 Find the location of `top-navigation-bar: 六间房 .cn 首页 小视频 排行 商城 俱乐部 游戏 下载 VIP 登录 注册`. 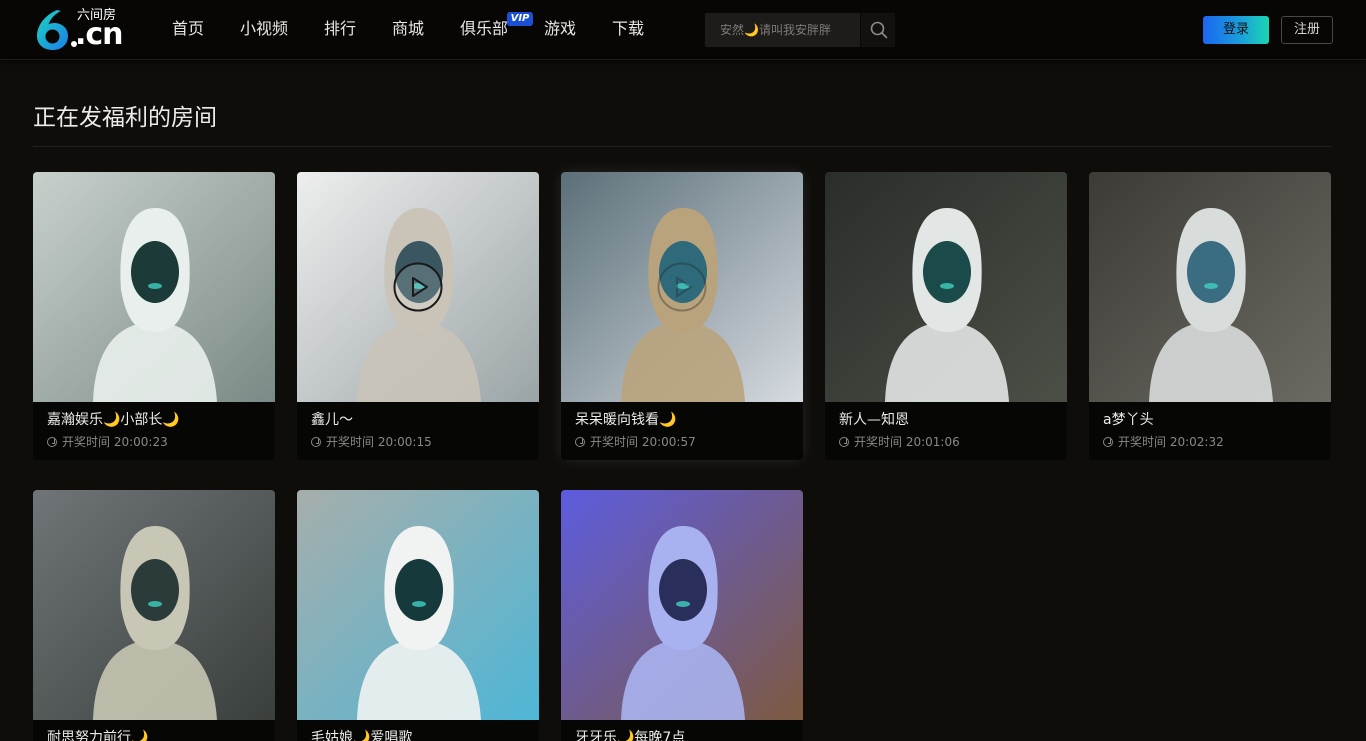

top-navigation-bar: 六间房 .cn 首页 小视频 排行 商城 俱乐部 游戏 下载 VIP 登录 注册 is located at coordinates (683, 30).